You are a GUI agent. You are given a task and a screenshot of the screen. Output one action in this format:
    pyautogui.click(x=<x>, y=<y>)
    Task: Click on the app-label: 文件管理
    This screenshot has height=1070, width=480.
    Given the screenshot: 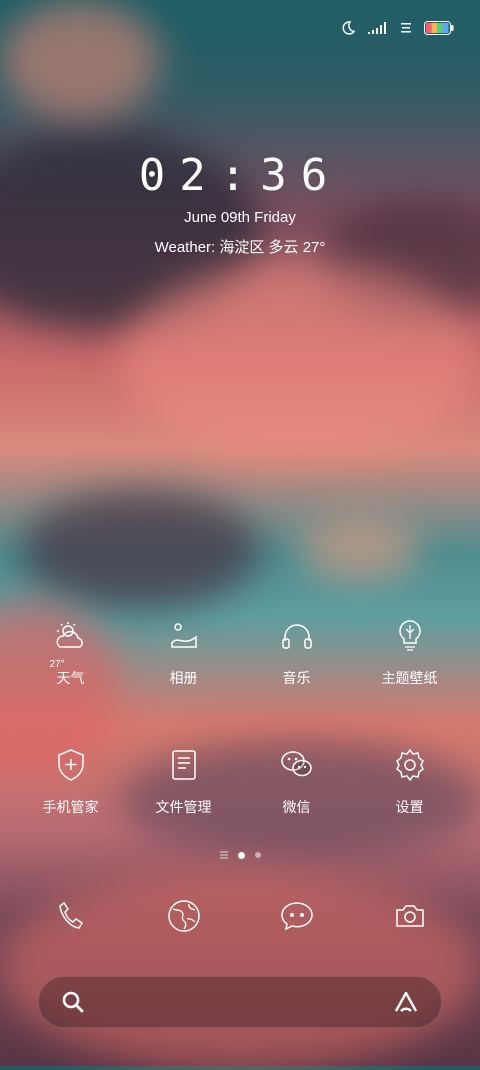 What is the action you would take?
    pyautogui.click(x=183, y=807)
    